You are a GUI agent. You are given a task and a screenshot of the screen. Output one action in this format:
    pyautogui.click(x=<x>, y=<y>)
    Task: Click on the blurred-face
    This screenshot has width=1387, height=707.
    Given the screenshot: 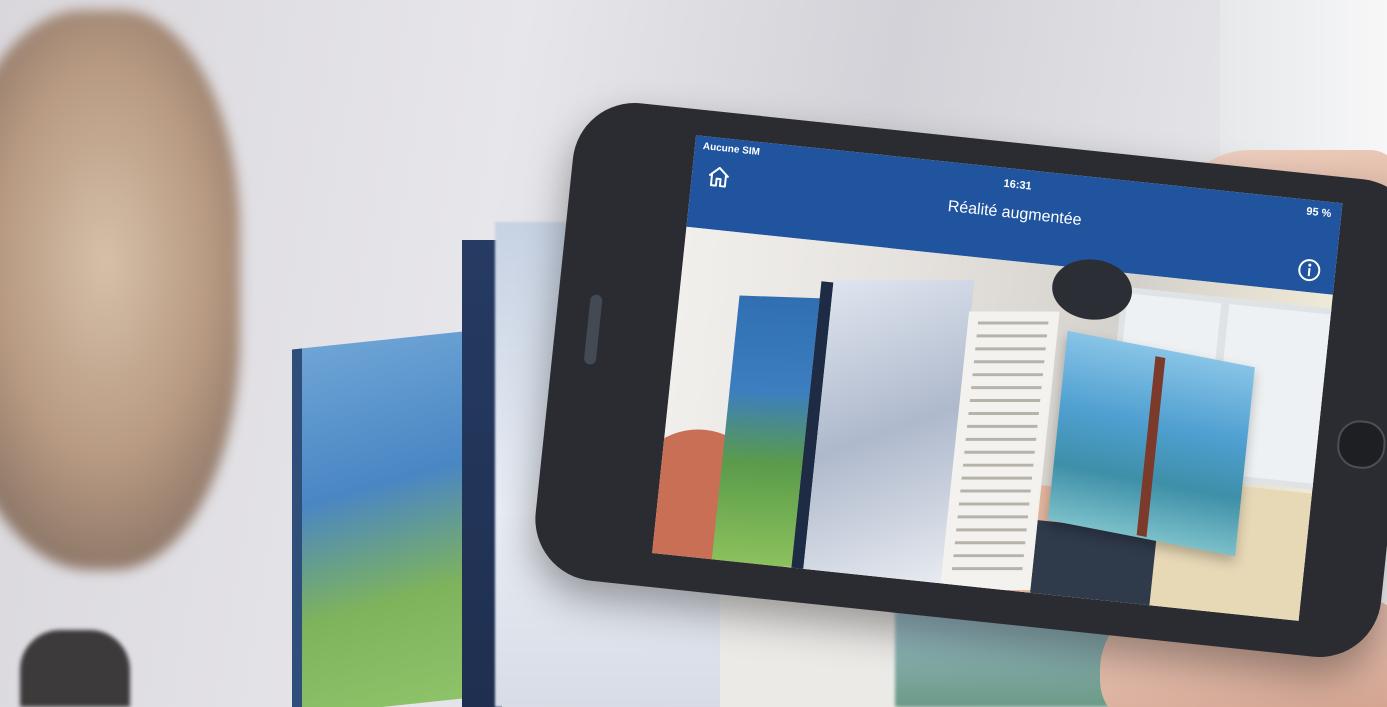 What is the action you would take?
    pyautogui.click(x=120, y=290)
    